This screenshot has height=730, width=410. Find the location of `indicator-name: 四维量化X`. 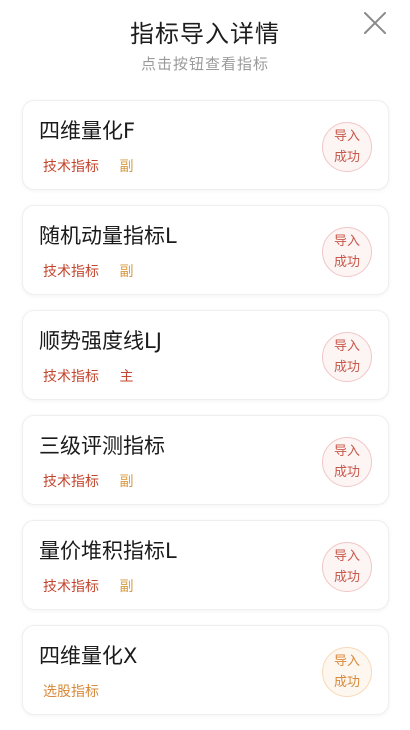

indicator-name: 四维量化X is located at coordinates (88, 656).